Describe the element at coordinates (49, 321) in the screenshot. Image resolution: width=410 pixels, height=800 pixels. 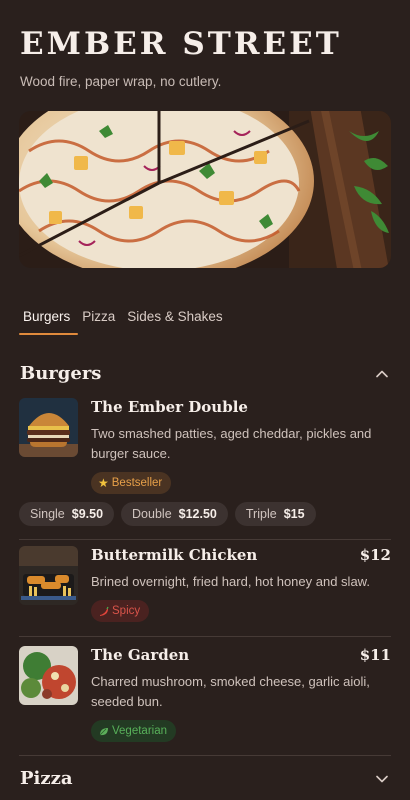
I see `tab-burgers: Burgers` at that location.